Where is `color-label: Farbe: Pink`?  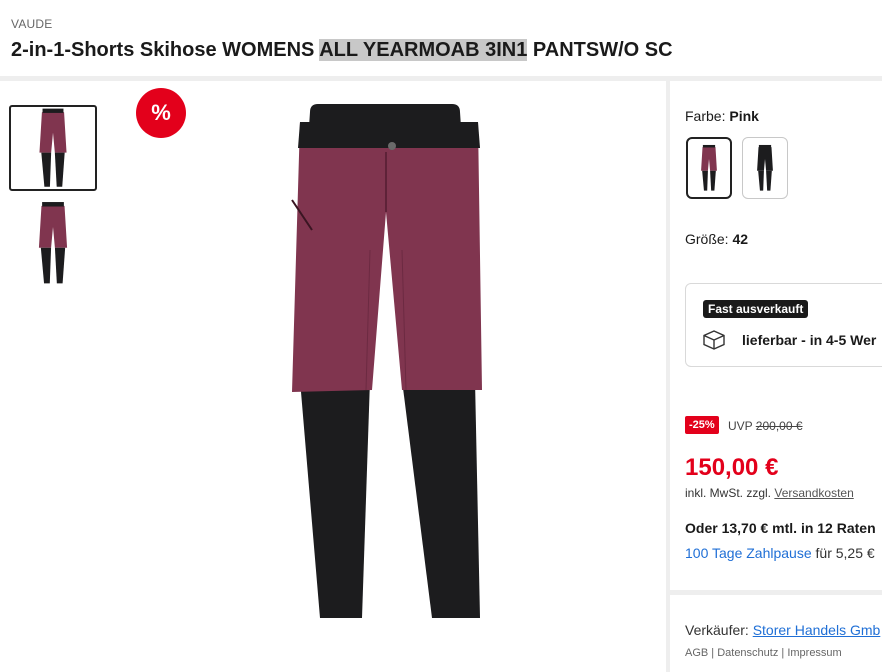 color-label: Farbe: Pink is located at coordinates (722, 116).